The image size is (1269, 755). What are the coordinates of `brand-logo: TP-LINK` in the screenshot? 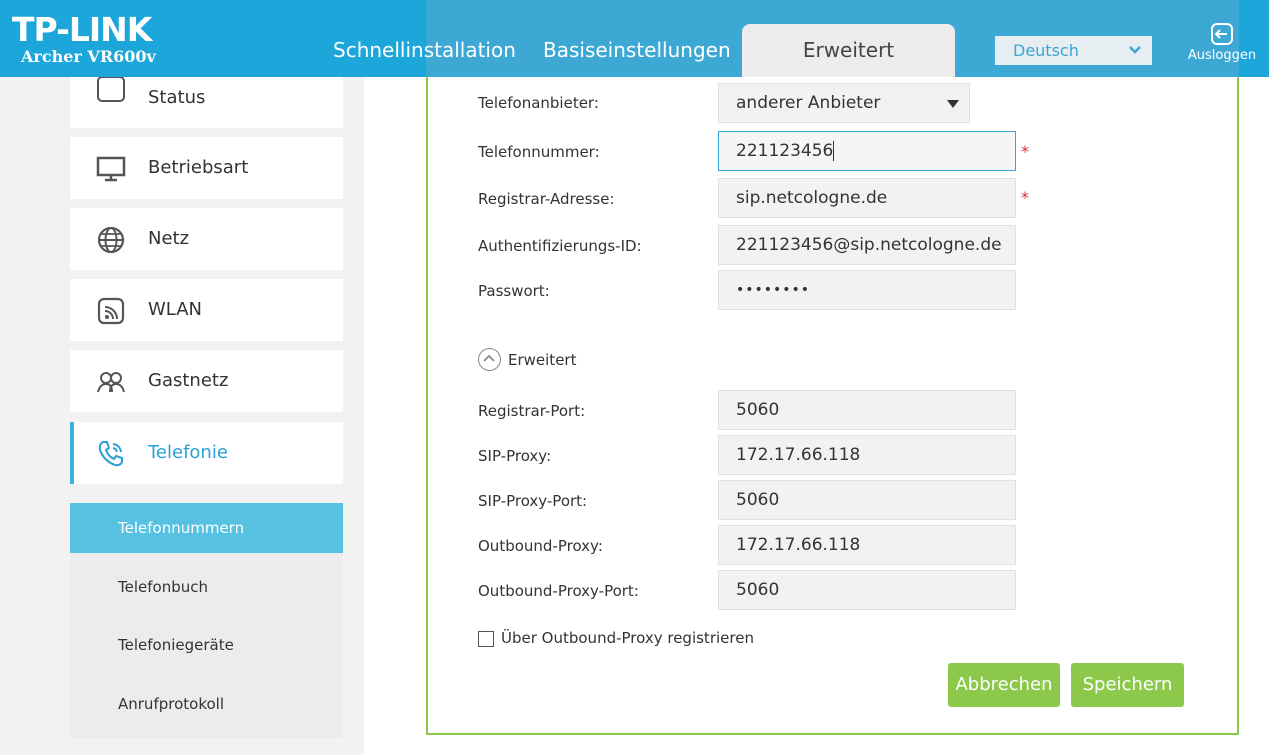 It's located at (82, 29).